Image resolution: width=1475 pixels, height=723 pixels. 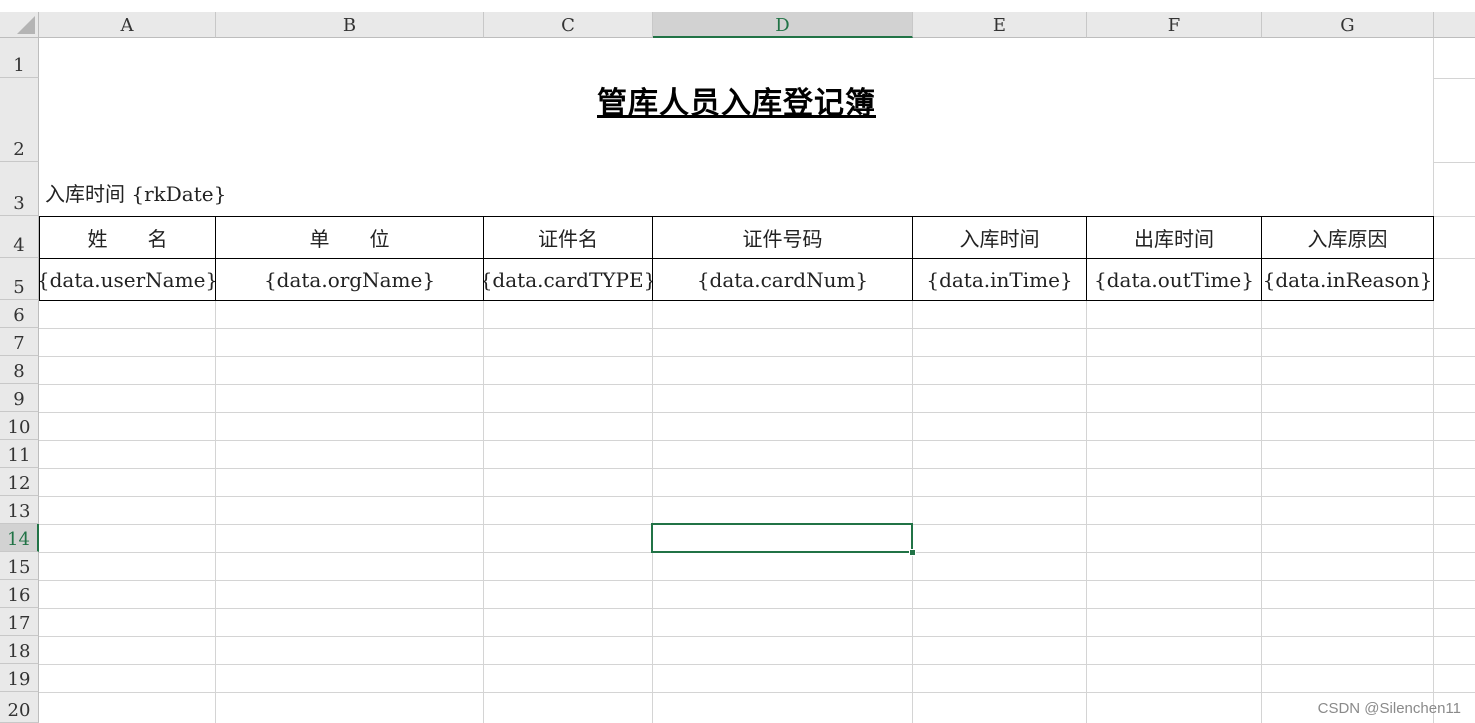 What do you see at coordinates (1454, 25) in the screenshot?
I see `column-header-overflow` at bounding box center [1454, 25].